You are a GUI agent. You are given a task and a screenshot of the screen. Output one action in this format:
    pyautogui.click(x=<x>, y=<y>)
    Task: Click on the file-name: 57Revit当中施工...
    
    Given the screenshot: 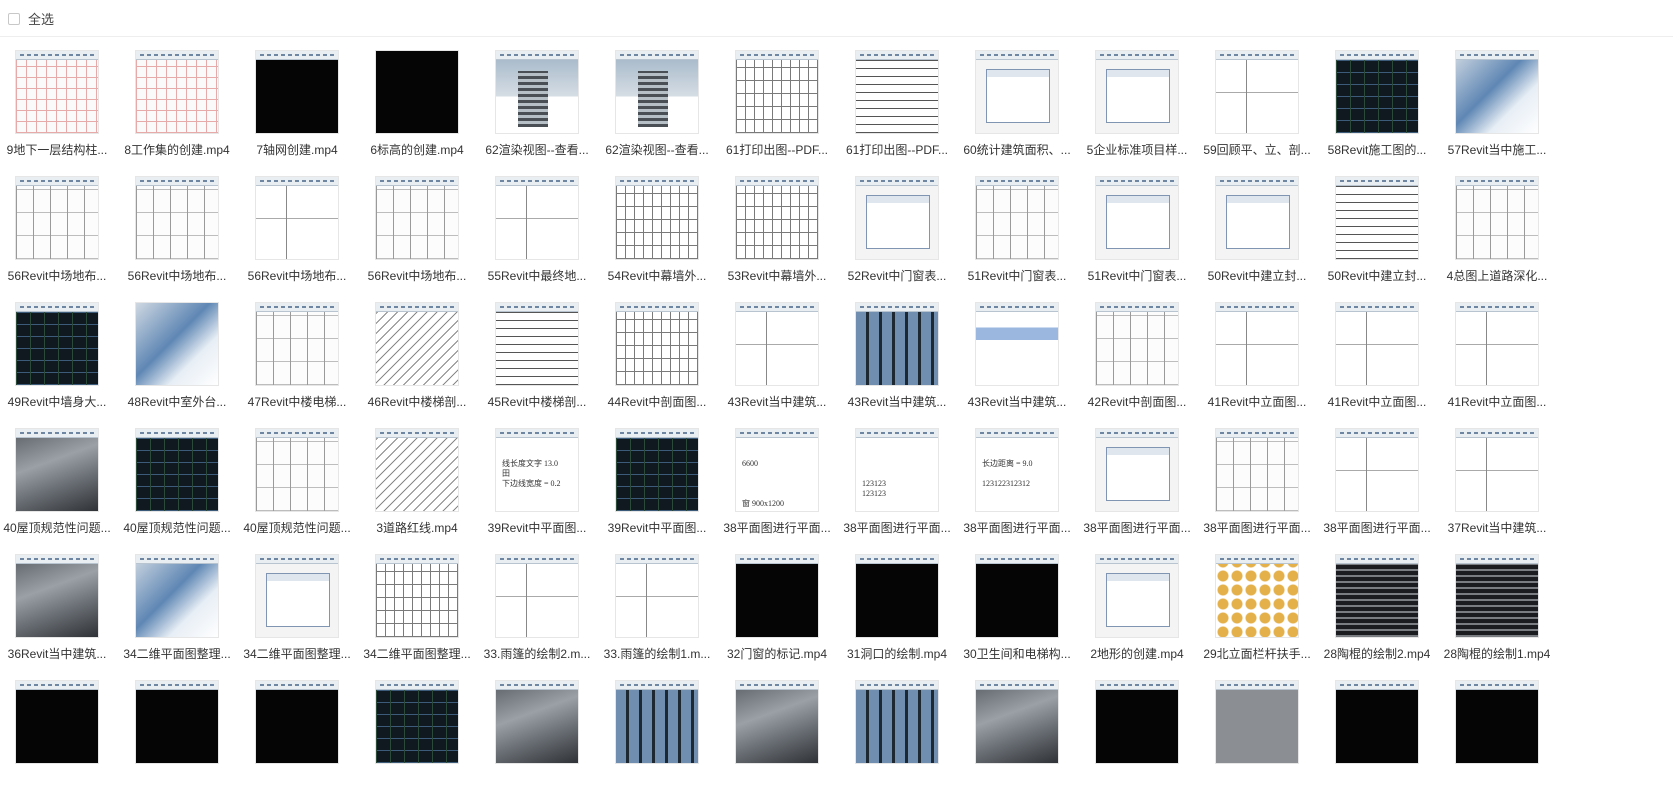 What is the action you would take?
    pyautogui.click(x=1497, y=149)
    